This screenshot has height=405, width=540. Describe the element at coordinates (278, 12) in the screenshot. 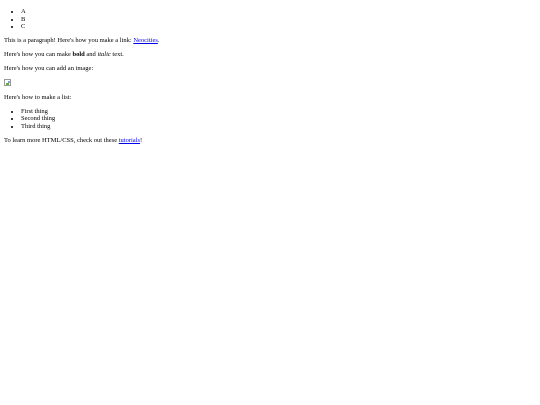

I see `list-item: A` at that location.